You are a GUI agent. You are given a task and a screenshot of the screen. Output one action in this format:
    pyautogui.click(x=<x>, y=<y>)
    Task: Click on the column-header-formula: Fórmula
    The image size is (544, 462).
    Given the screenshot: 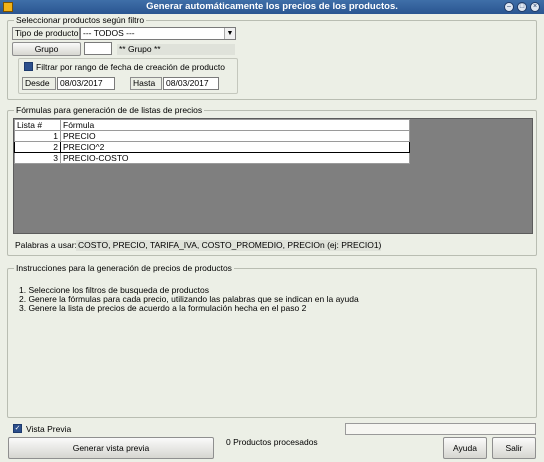 What is the action you would take?
    pyautogui.click(x=235, y=125)
    